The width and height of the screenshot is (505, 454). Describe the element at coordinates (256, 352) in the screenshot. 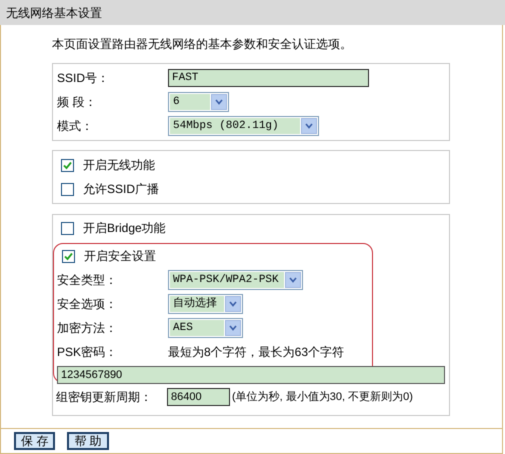

I see `hint-text: 最短为8个字符，最长为63个字符` at that location.